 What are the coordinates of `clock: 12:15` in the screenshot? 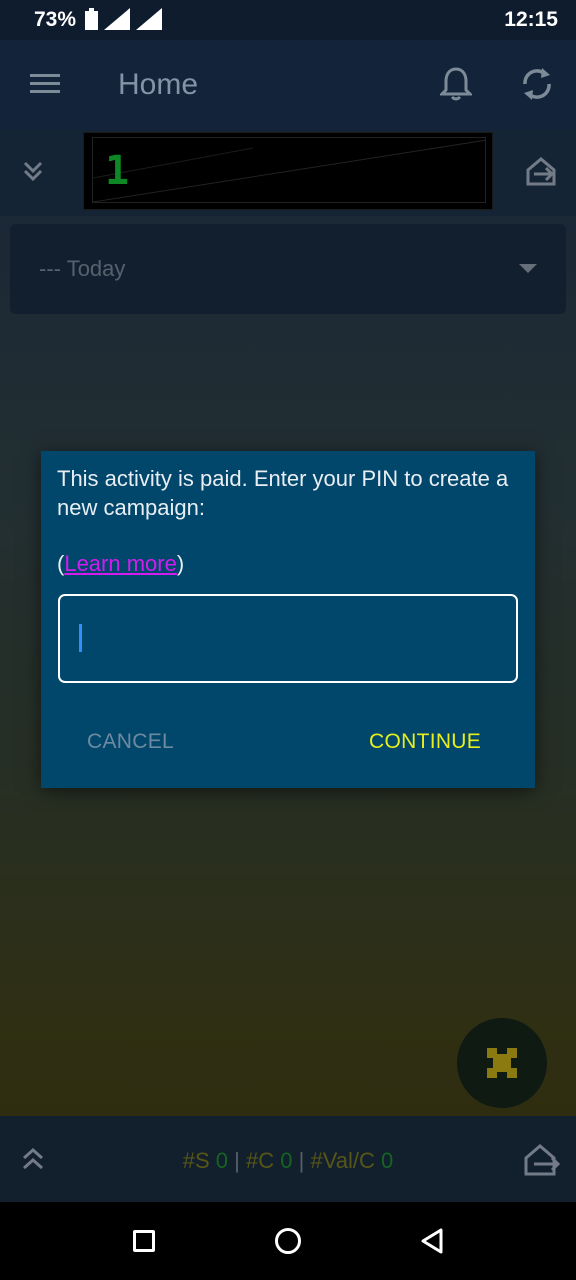 It's located at (531, 19).